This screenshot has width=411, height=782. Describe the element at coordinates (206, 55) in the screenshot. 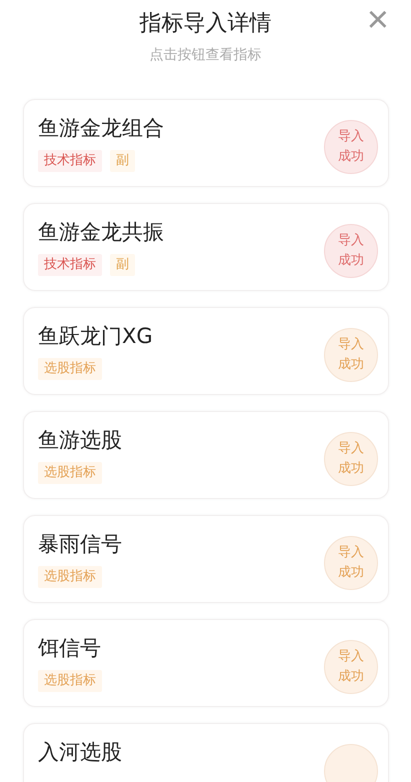

I see `dialog-subtitle: 点击按钮查看指标` at that location.